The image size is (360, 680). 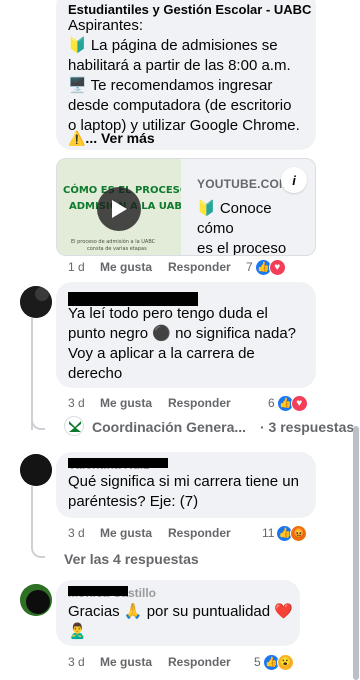 I want to click on comment-text-line: Qué significa si mi carrera tiene un, so click(x=183, y=481).